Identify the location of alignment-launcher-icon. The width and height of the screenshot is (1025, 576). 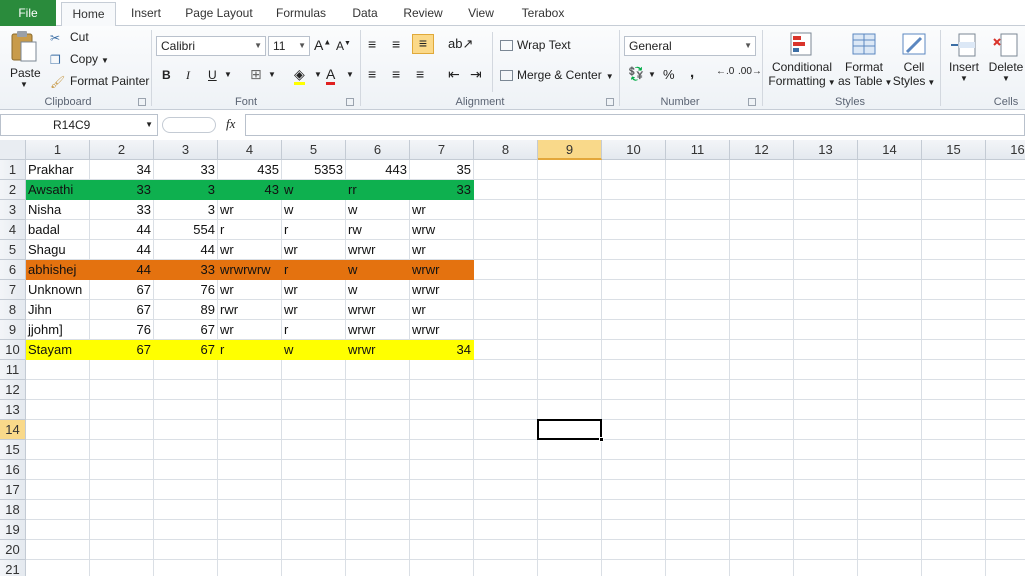
(610, 102).